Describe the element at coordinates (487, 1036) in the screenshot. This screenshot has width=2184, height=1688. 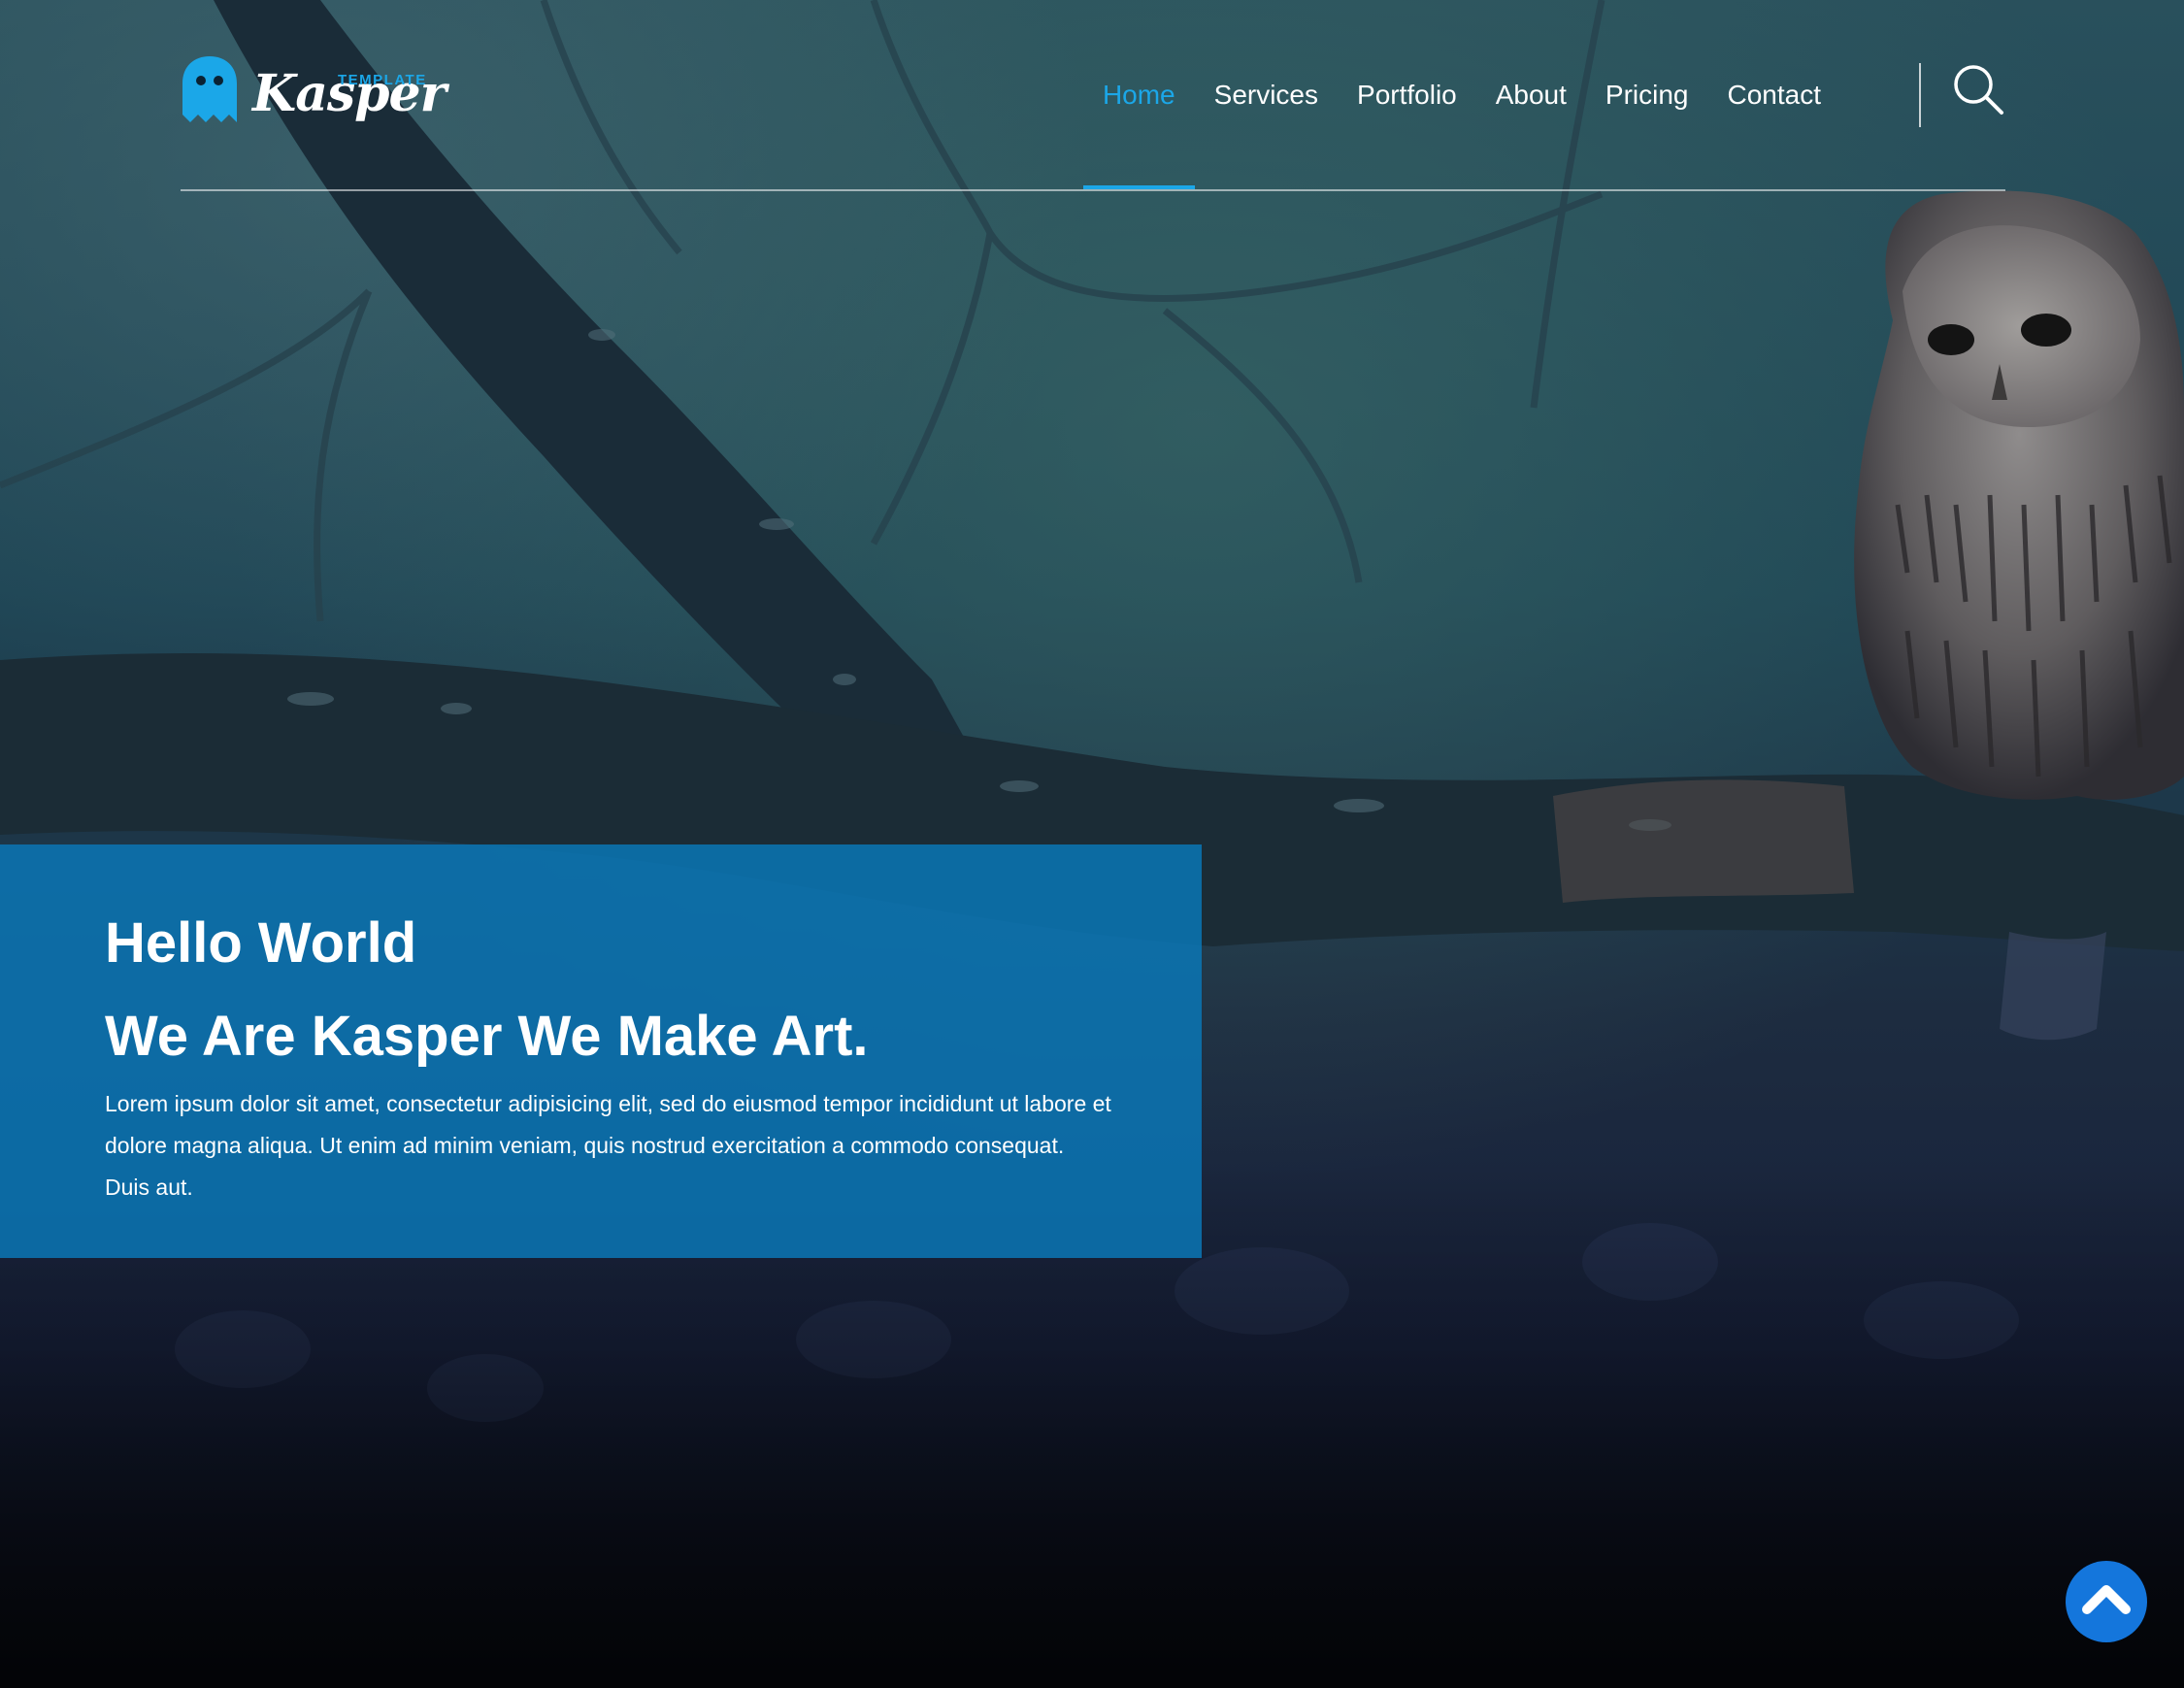
I see `hero-title: We Are Kasper We Make Art.` at that location.